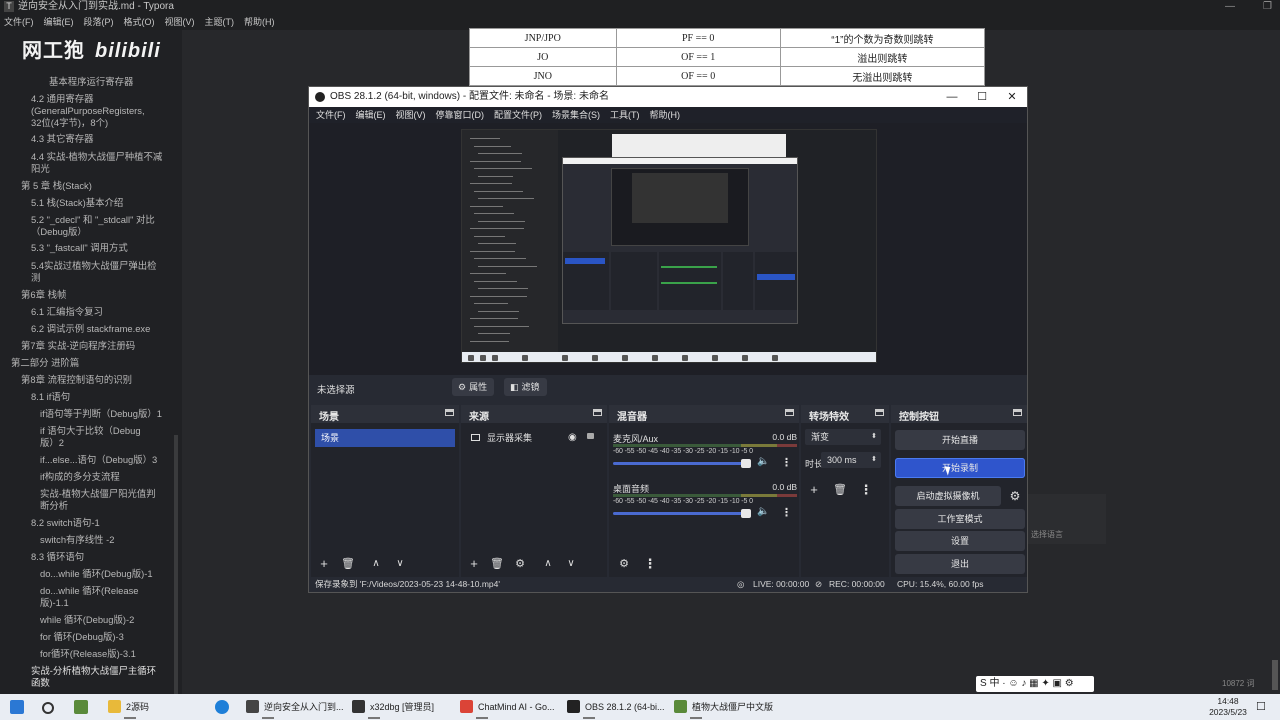 Image resolution: width=1280 pixels, height=720 pixels. Describe the element at coordinates (473, 387) in the screenshot. I see `properties-button: ⚙ 属性` at that location.